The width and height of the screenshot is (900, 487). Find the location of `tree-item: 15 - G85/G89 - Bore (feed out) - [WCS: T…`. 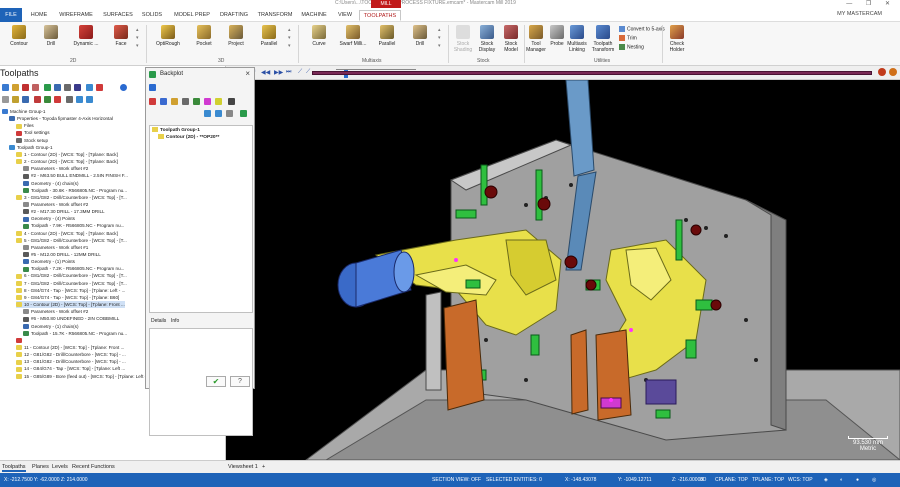

tree-item: 15 - G85/G89 - Bore (feed out) - [WCS: T… is located at coordinates (88, 376).